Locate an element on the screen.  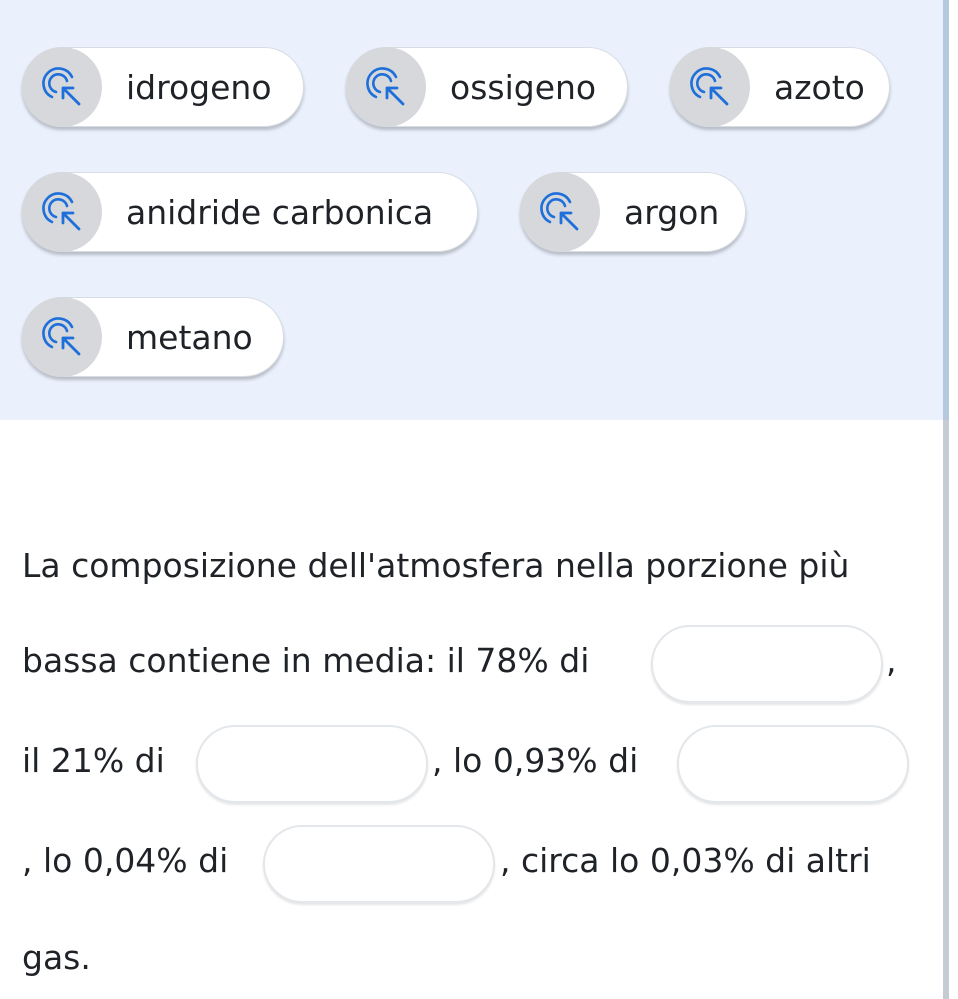
chip-anidride-carbonica: anidride carbonica is located at coordinates (250, 212).